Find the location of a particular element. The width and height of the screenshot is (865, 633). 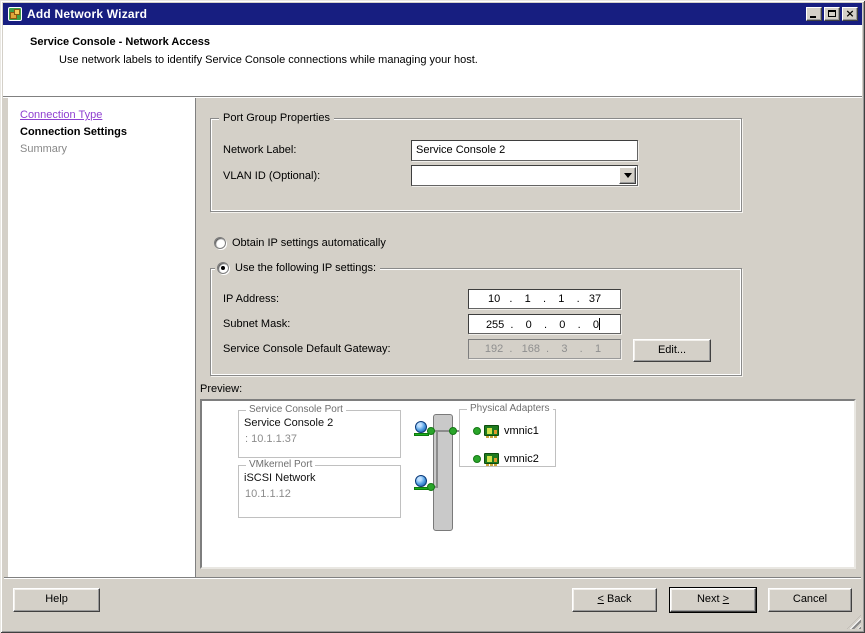

gateway-input: 192 . 168 . 3 . 1 is located at coordinates (544, 349).